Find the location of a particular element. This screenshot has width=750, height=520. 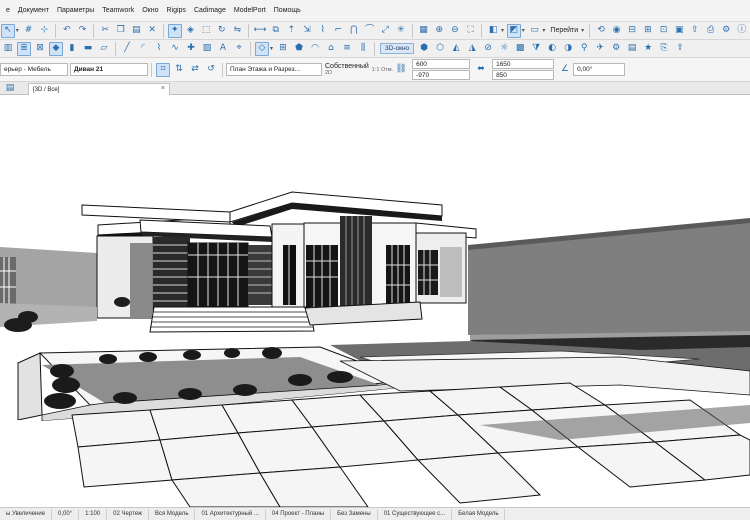

menu-item-help: Помощь is located at coordinates (287, 10).